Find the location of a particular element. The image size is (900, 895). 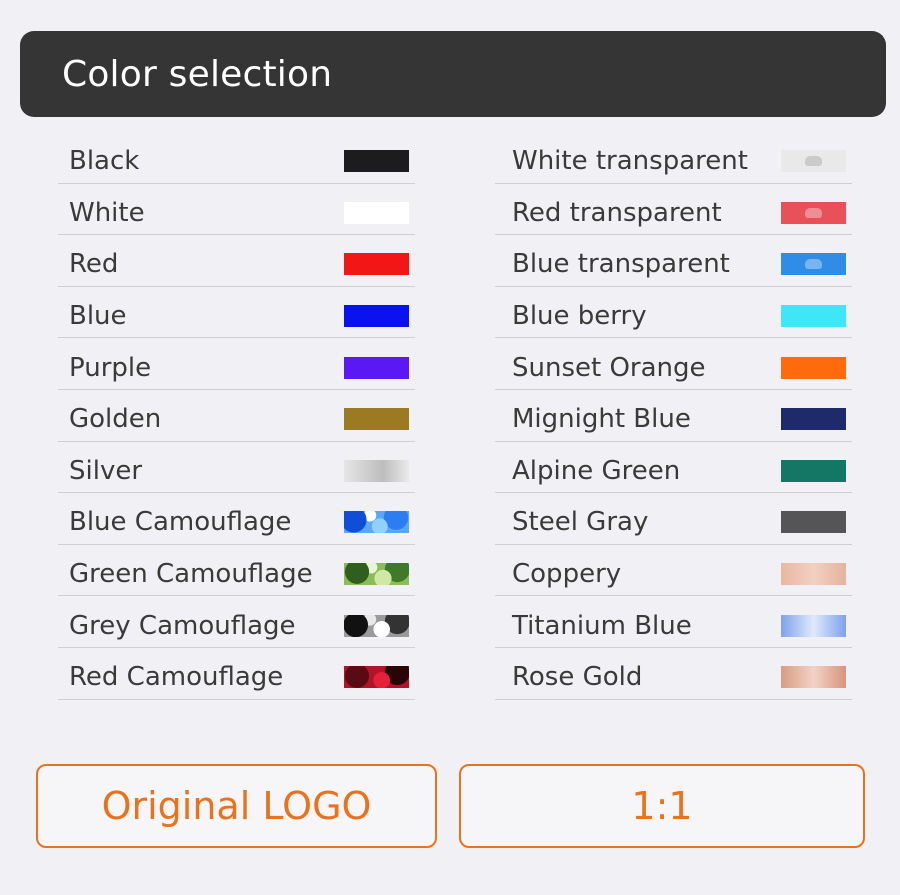

color-option-row: Blue is located at coordinates (236, 313).